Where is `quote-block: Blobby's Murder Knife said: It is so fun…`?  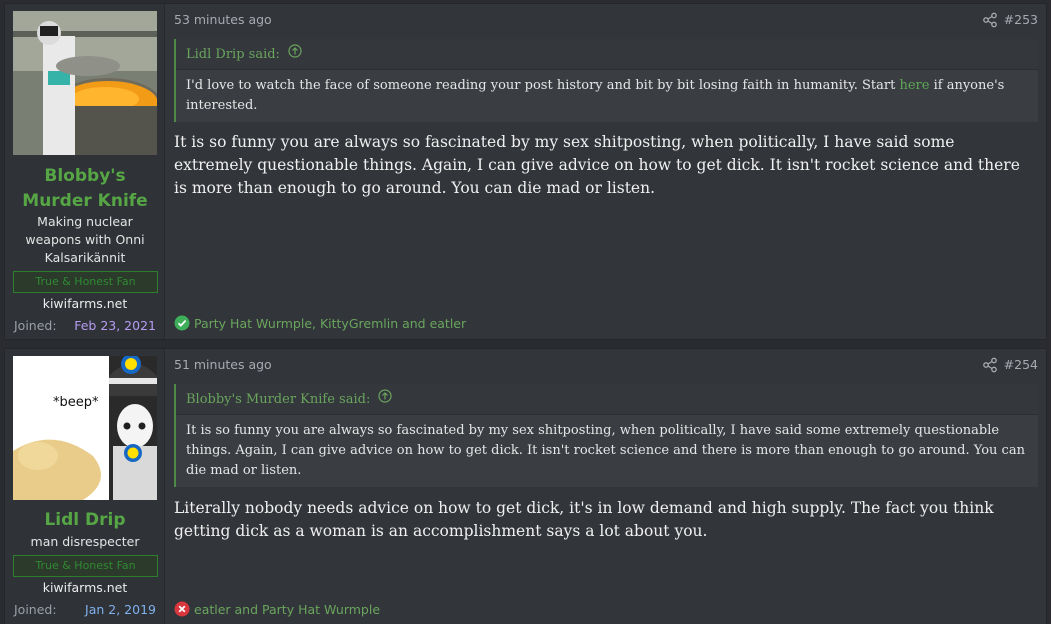
quote-block: Blobby's Murder Knife said: It is so fun… is located at coordinates (606, 435).